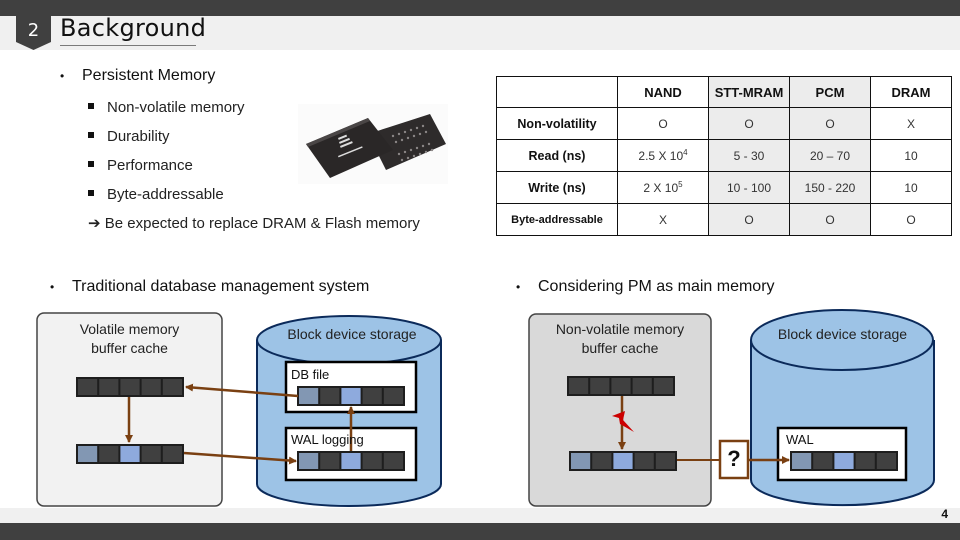 This screenshot has height=540, width=960. I want to click on wal-logging-cells, so click(351, 461).